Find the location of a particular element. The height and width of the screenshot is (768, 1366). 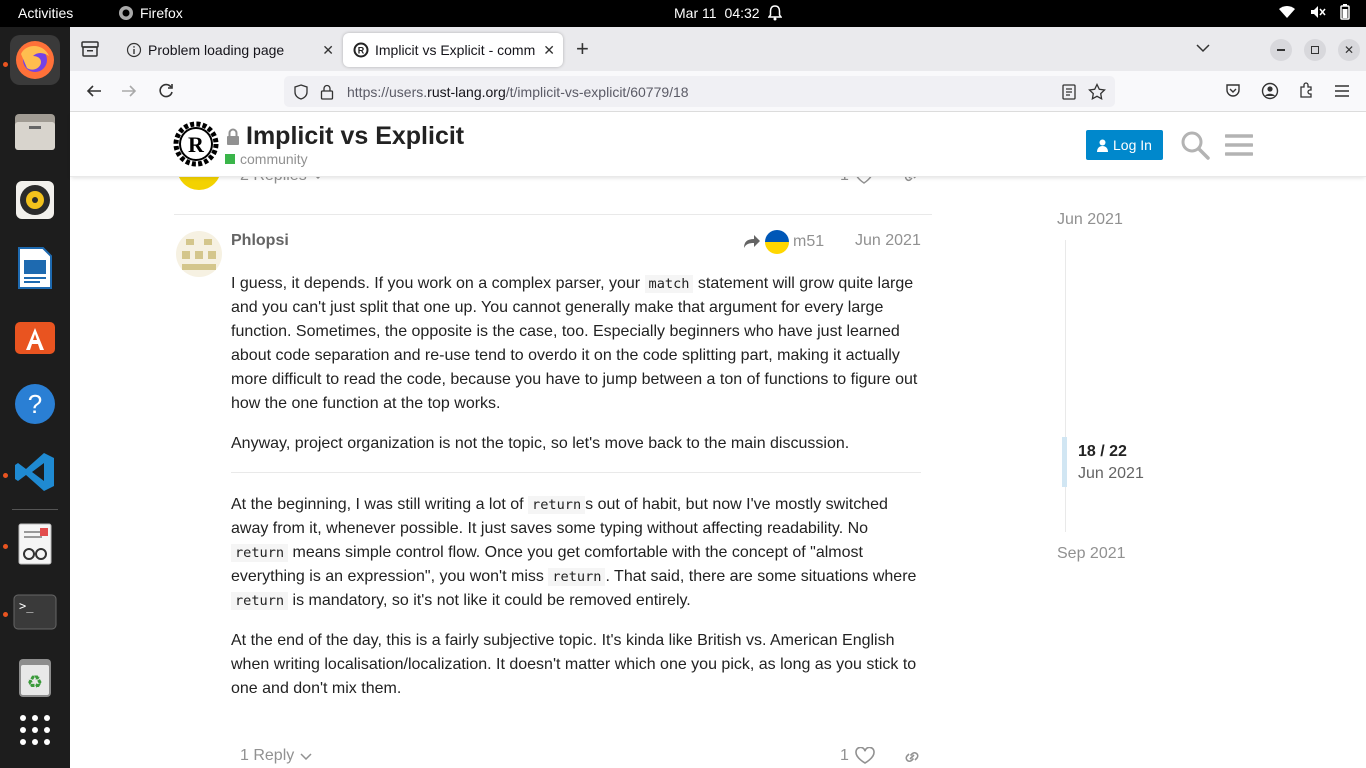

info-icon is located at coordinates (134, 50).